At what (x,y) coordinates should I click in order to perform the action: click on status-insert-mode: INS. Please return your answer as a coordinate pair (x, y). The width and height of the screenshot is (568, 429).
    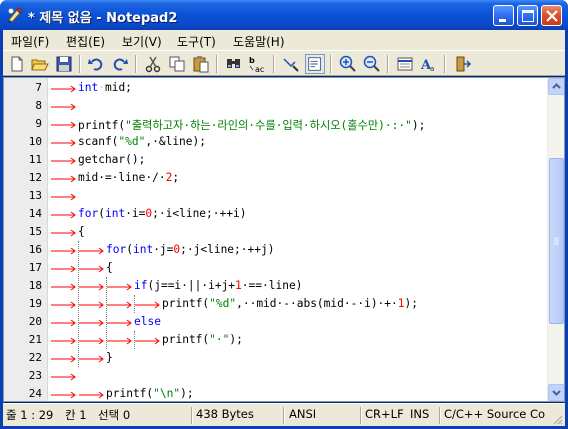
    Looking at the image, I should click on (422, 415).